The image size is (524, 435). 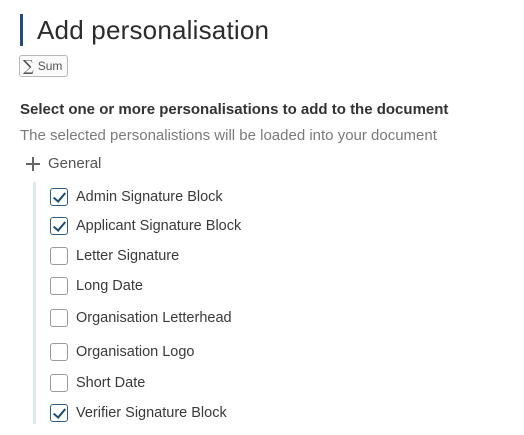 I want to click on option-applicant-signature-block: Applicant Signature Block, so click(x=145, y=226).